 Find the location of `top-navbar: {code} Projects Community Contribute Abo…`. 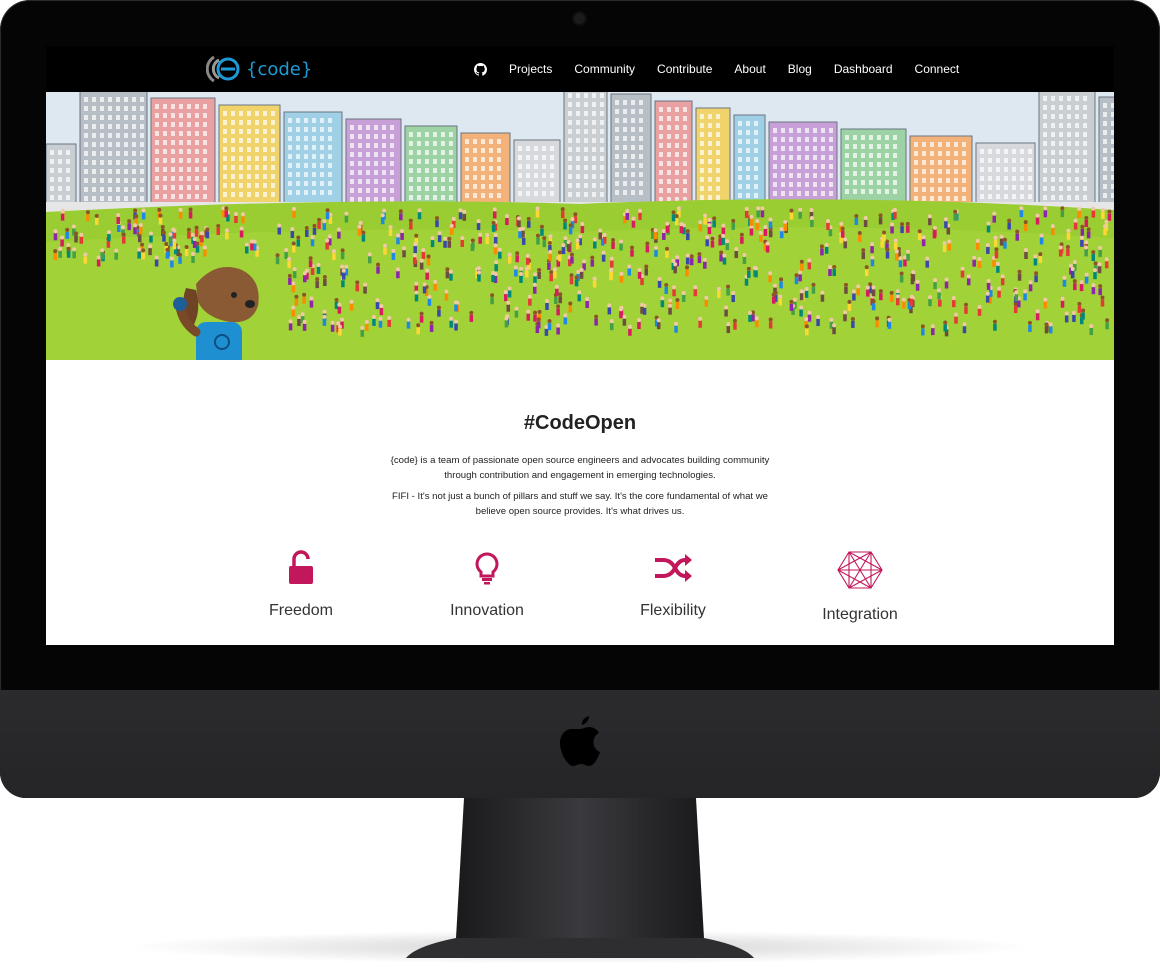

top-navbar: {code} Projects Community Contribute Abo… is located at coordinates (580, 69).